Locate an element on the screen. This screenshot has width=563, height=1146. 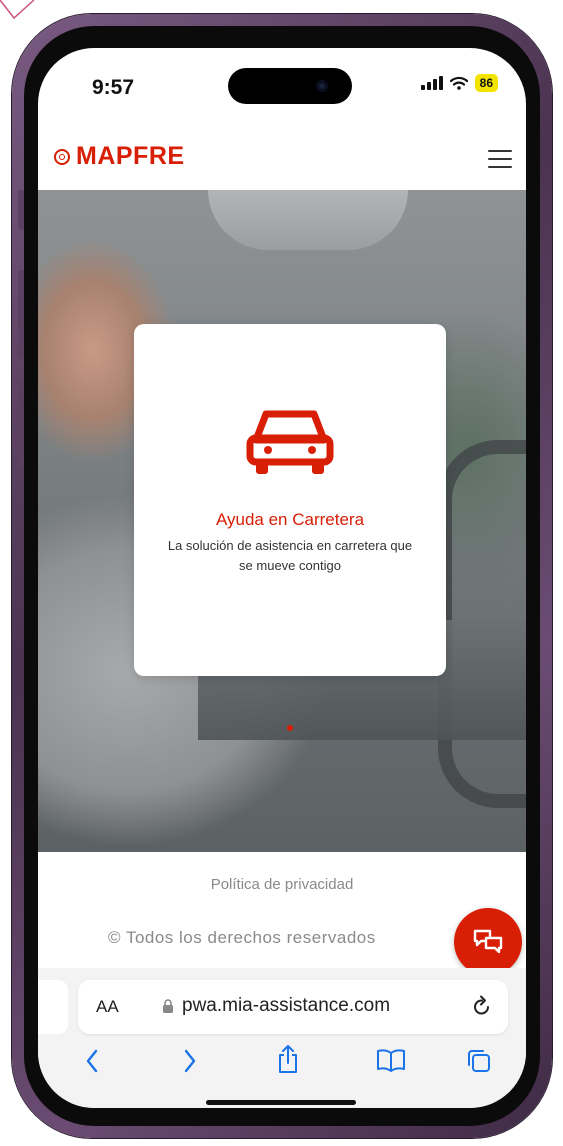
hero-rearview-mirror is located at coordinates (308, 220).